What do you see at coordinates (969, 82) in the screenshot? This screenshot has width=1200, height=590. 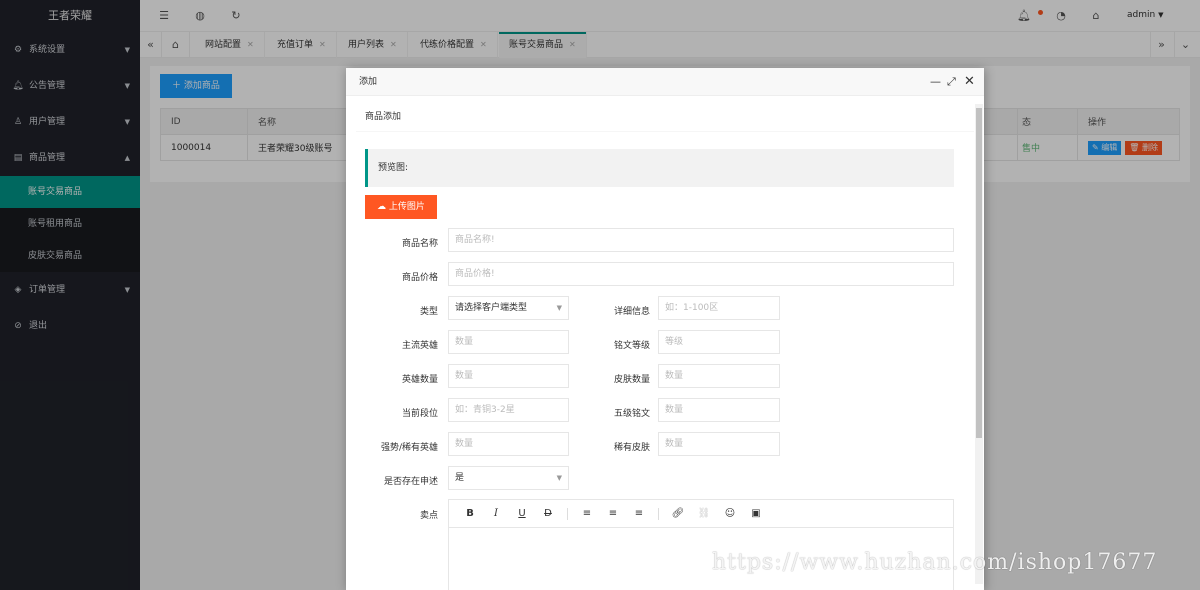 I see `close-icon: ✕` at bounding box center [969, 82].